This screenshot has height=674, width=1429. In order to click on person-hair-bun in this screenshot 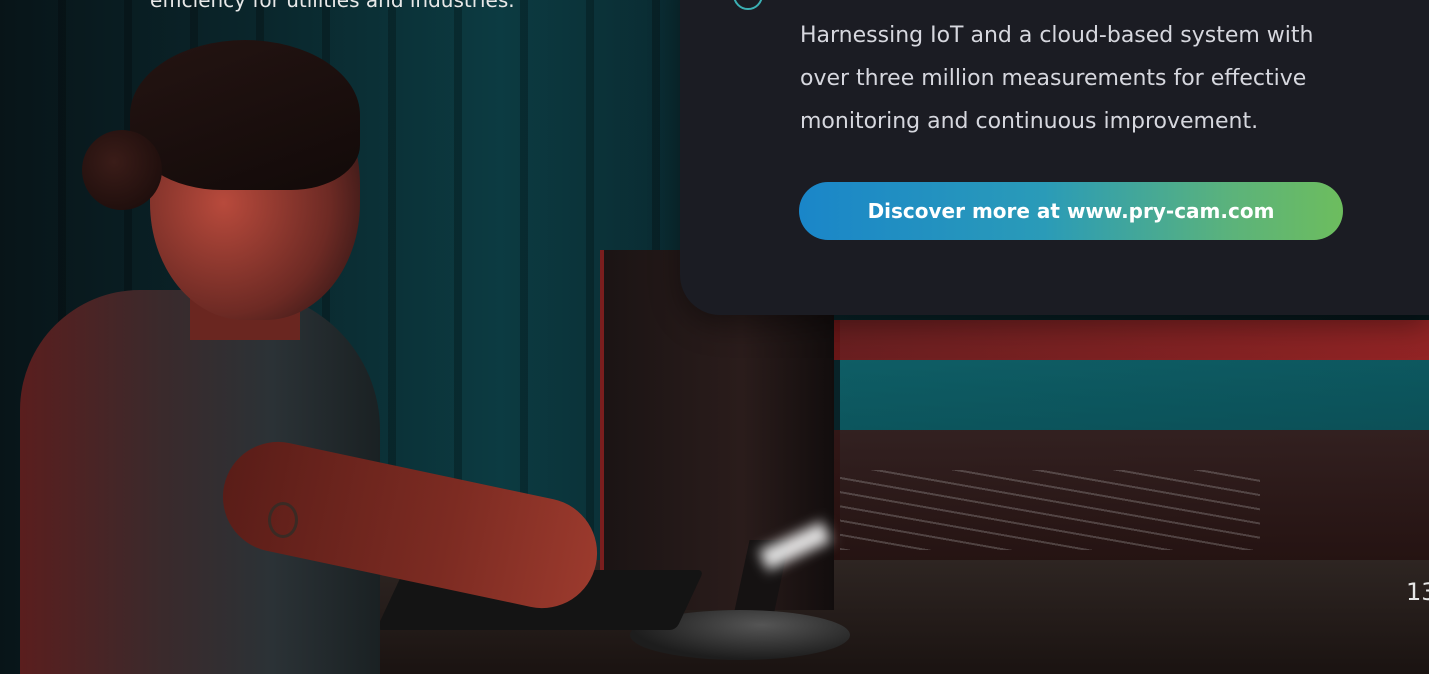, I will do `click(122, 170)`.